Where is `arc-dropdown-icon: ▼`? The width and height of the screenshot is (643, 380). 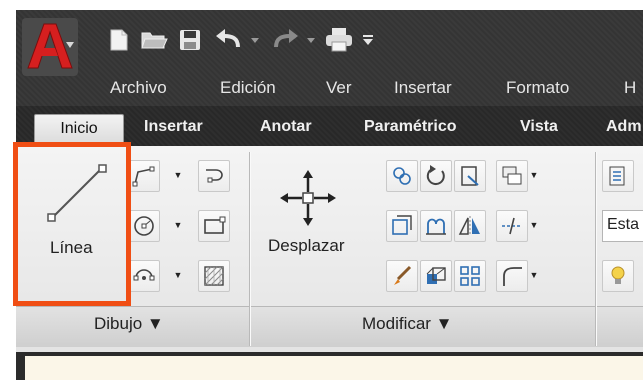 arc-dropdown-icon: ▼ is located at coordinates (178, 275).